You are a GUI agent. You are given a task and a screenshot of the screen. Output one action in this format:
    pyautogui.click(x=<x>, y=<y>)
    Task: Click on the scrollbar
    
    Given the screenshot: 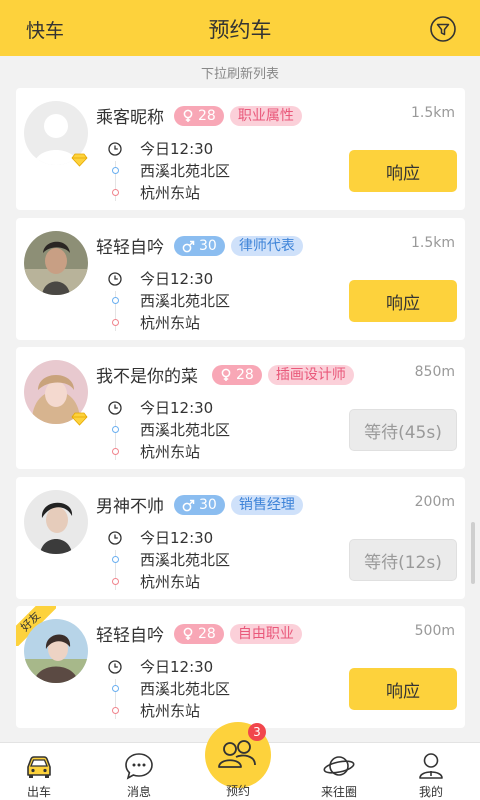 What is the action you would take?
    pyautogui.click(x=473, y=553)
    